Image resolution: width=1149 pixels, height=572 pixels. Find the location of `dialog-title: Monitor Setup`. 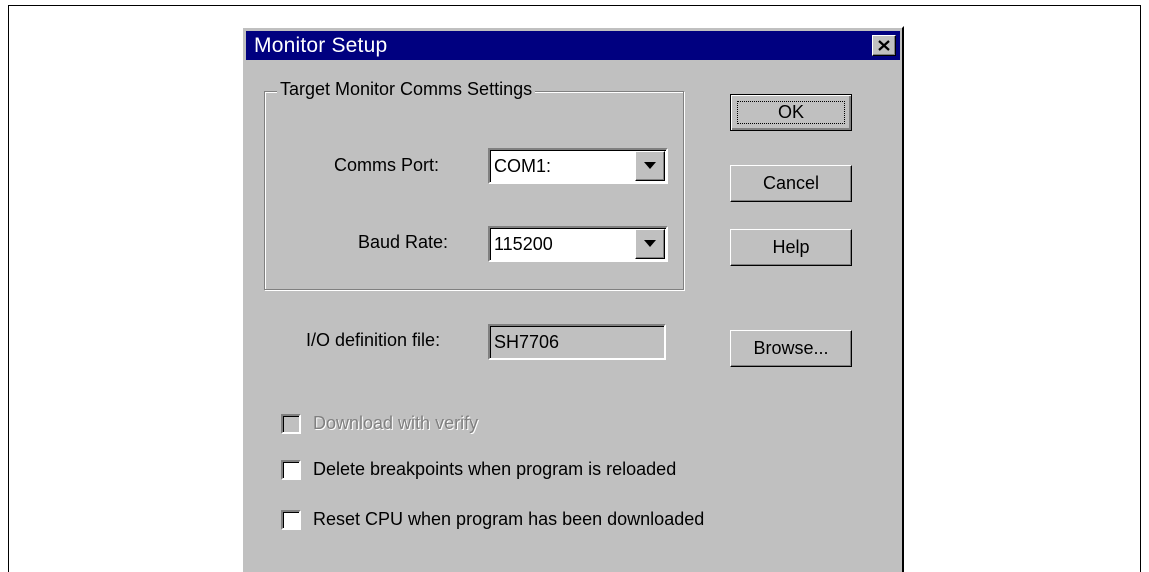

dialog-title: Monitor Setup is located at coordinates (321, 45).